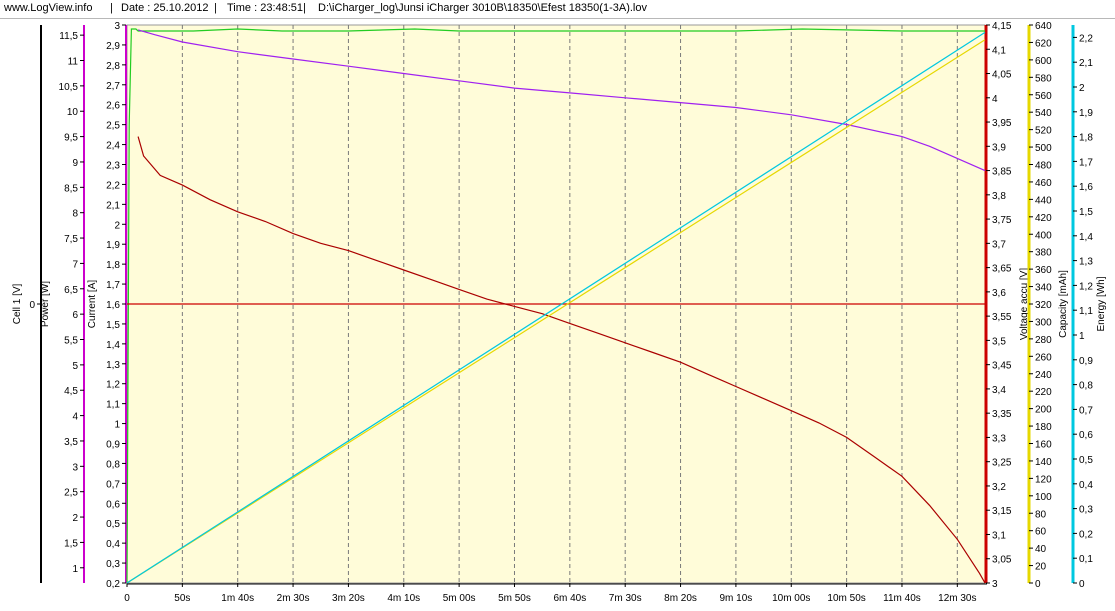  I want to click on capacity-tick-label: 300, so click(1043, 322).